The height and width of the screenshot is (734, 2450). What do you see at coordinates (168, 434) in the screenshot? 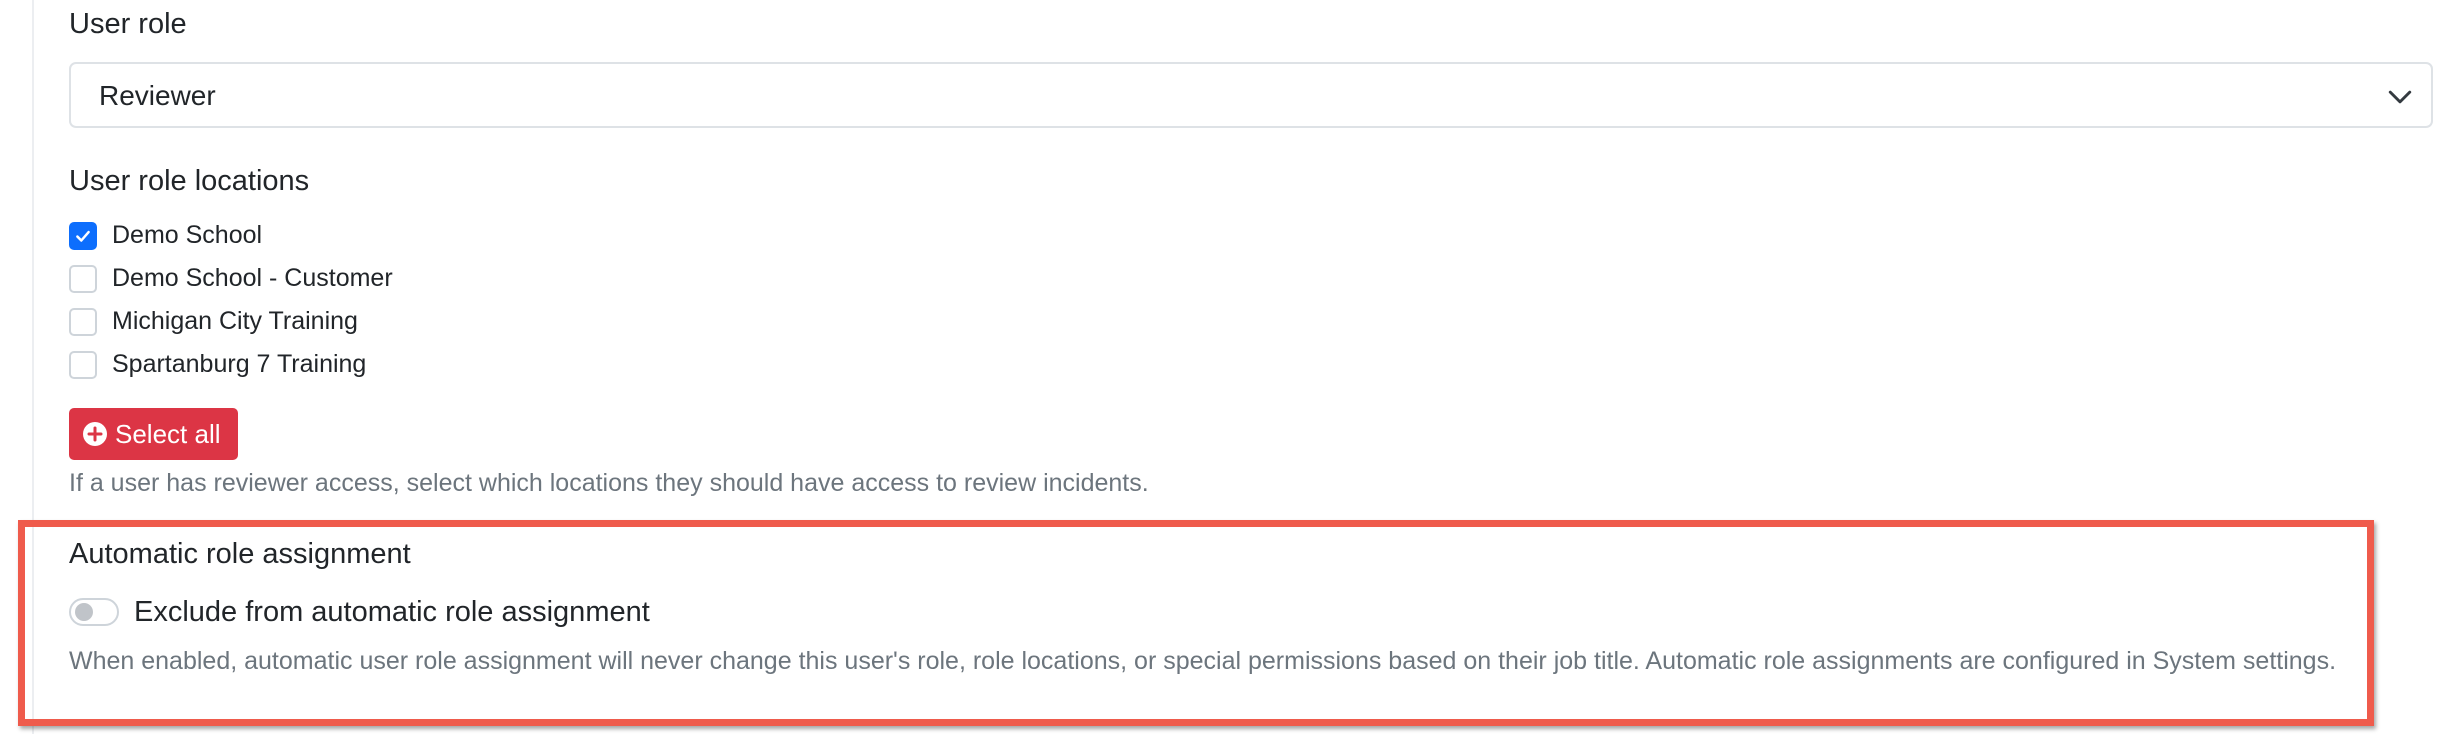
I see `select-all-label: Select all` at bounding box center [168, 434].